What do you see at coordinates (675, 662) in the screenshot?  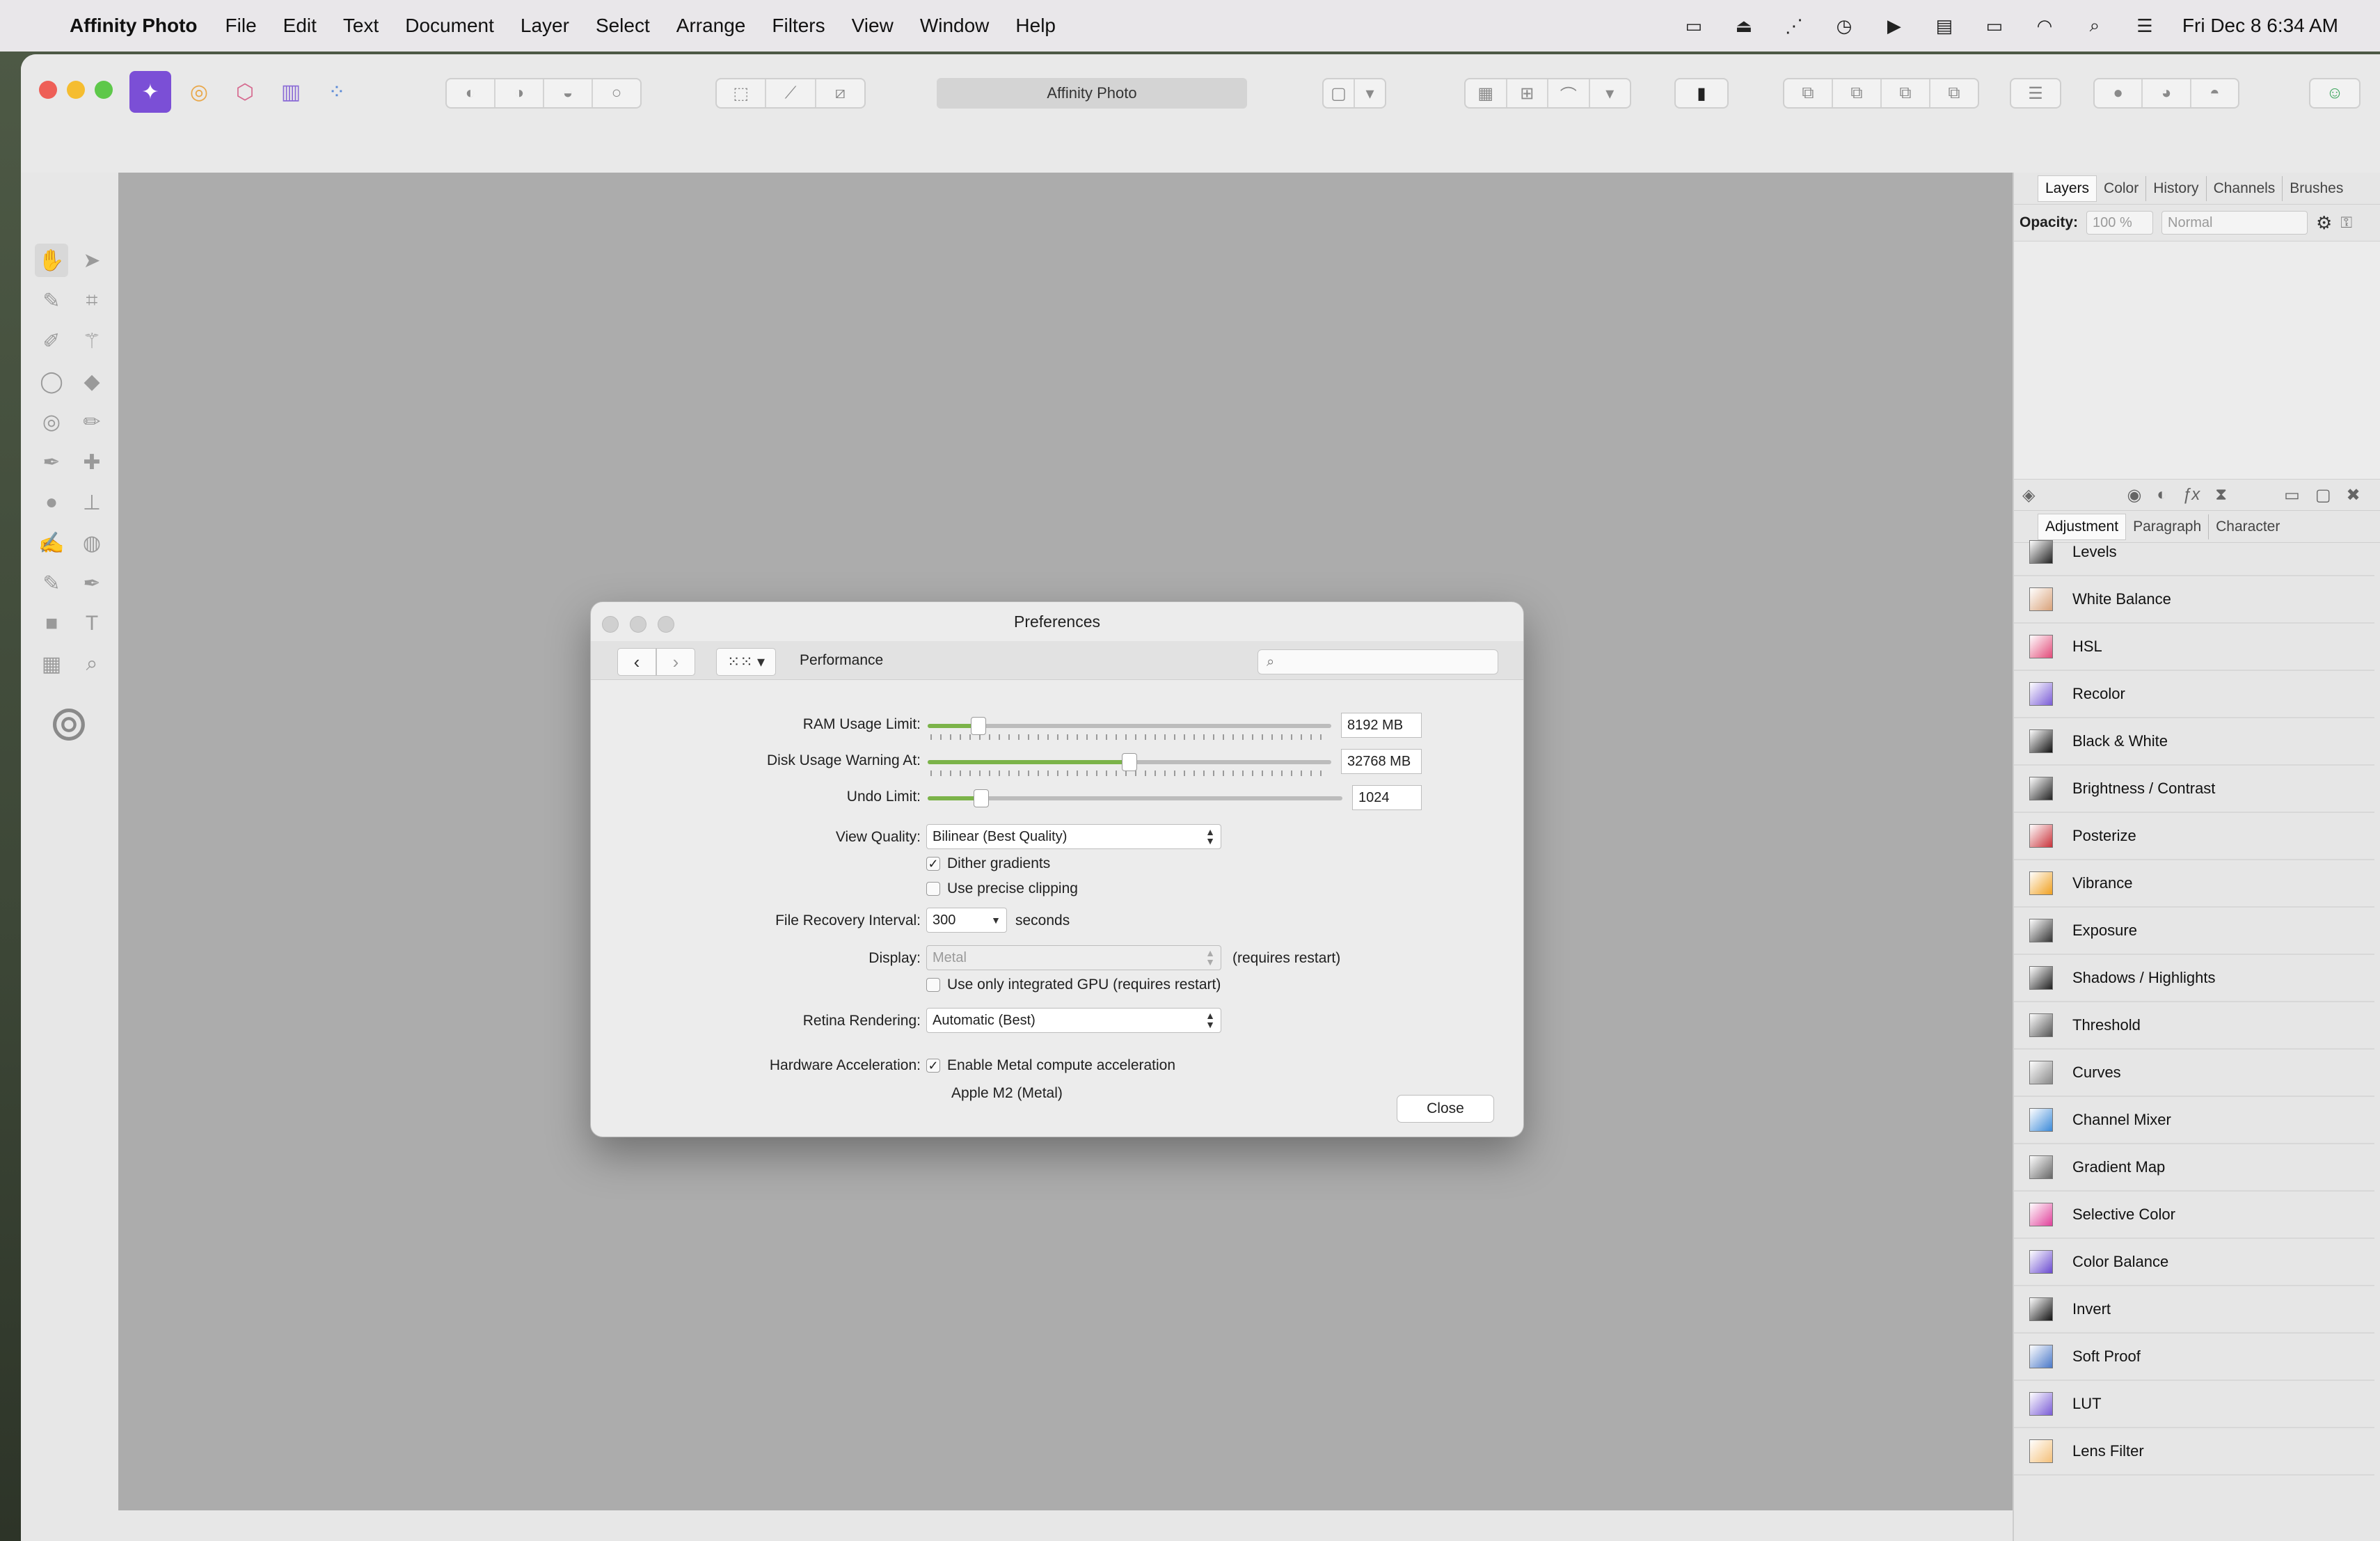 I see `forward-button: ›` at bounding box center [675, 662].